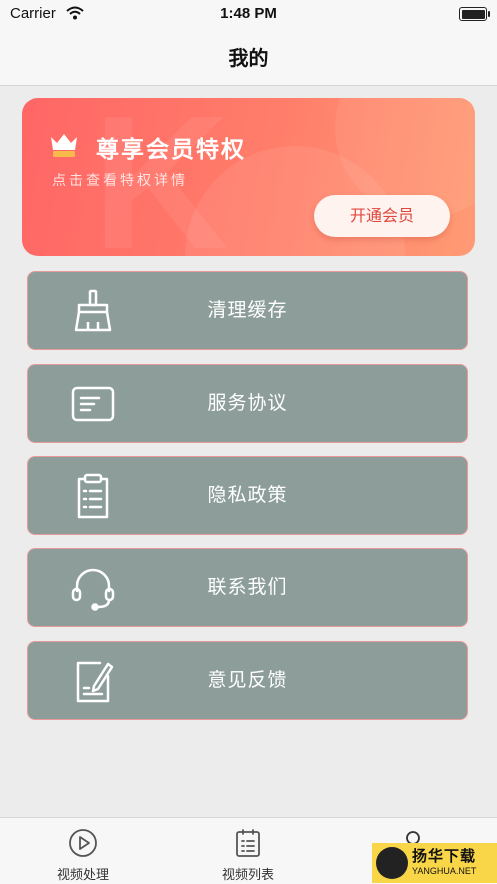 The width and height of the screenshot is (497, 884). I want to click on tab-label: 视频处理, so click(82, 875).